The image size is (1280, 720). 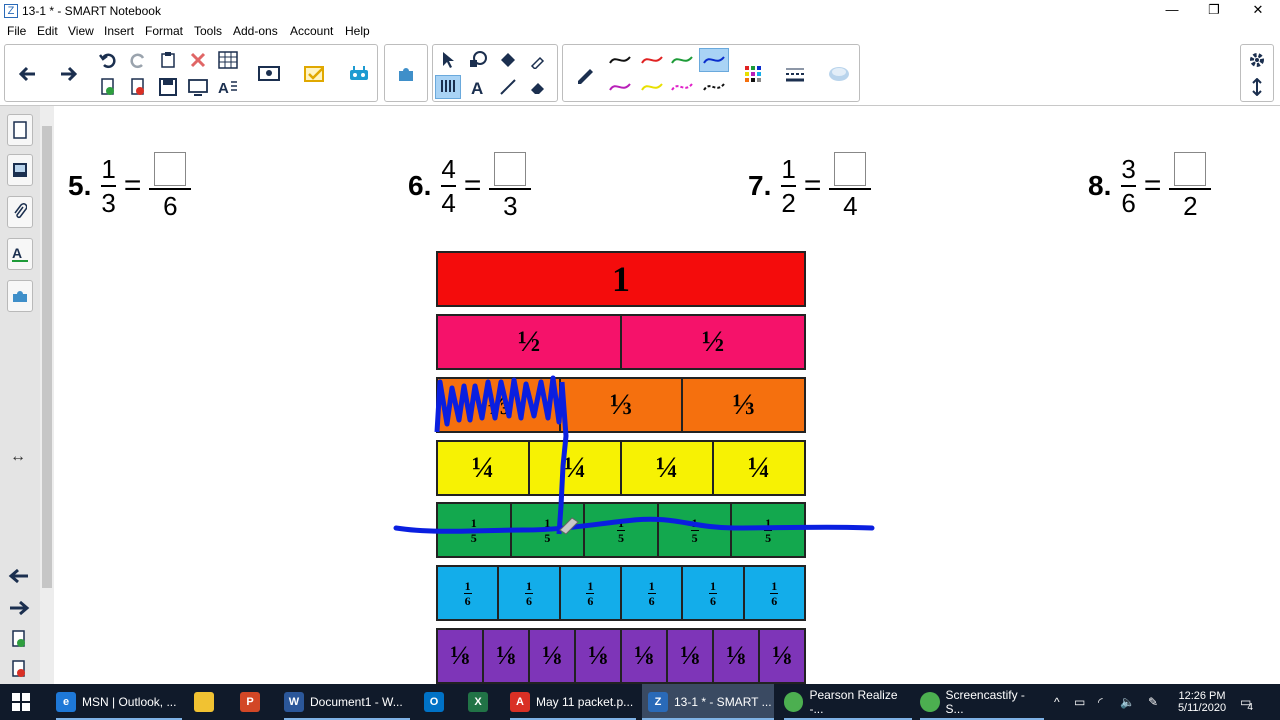 I want to click on sidebar-scrollbar, so click(x=47, y=395).